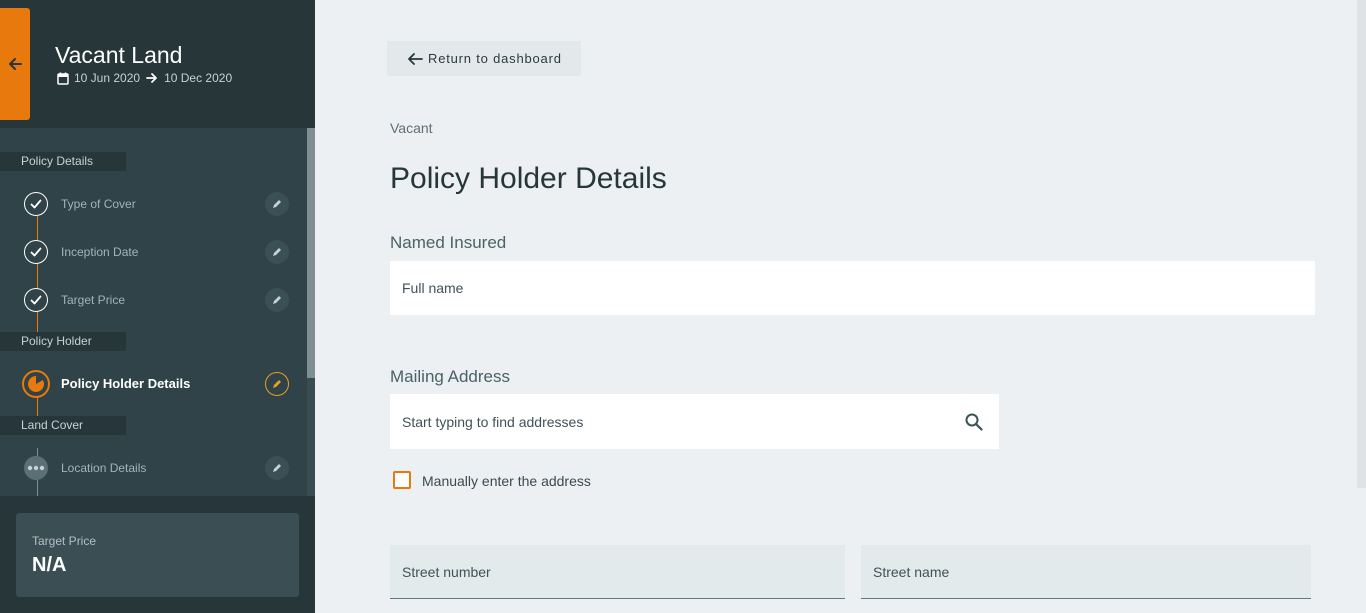  Describe the element at coordinates (93, 300) in the screenshot. I see `step-label: Target Price` at that location.